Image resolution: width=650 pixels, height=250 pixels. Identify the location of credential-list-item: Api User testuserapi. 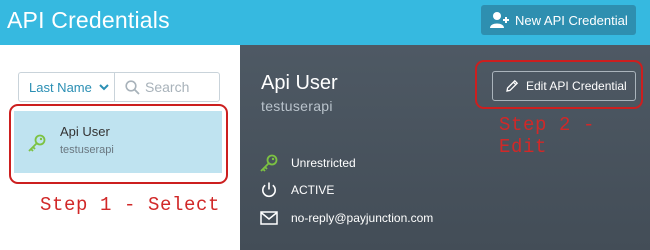
(118, 142).